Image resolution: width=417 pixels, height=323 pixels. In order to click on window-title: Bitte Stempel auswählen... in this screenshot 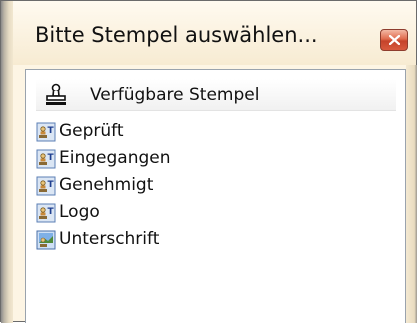, I will do `click(176, 35)`.